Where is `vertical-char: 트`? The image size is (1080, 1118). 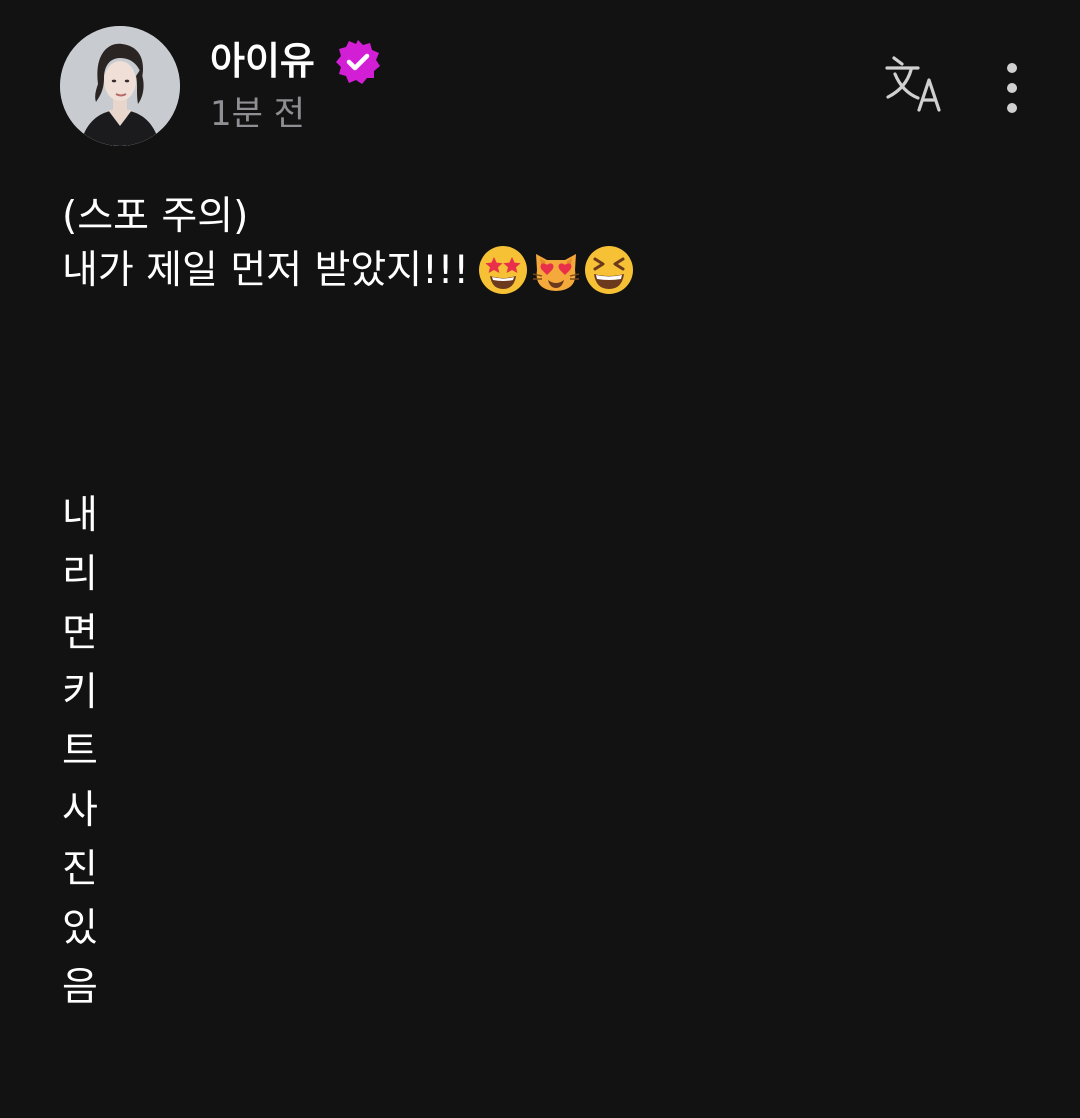 vertical-char: 트 is located at coordinates (80, 751).